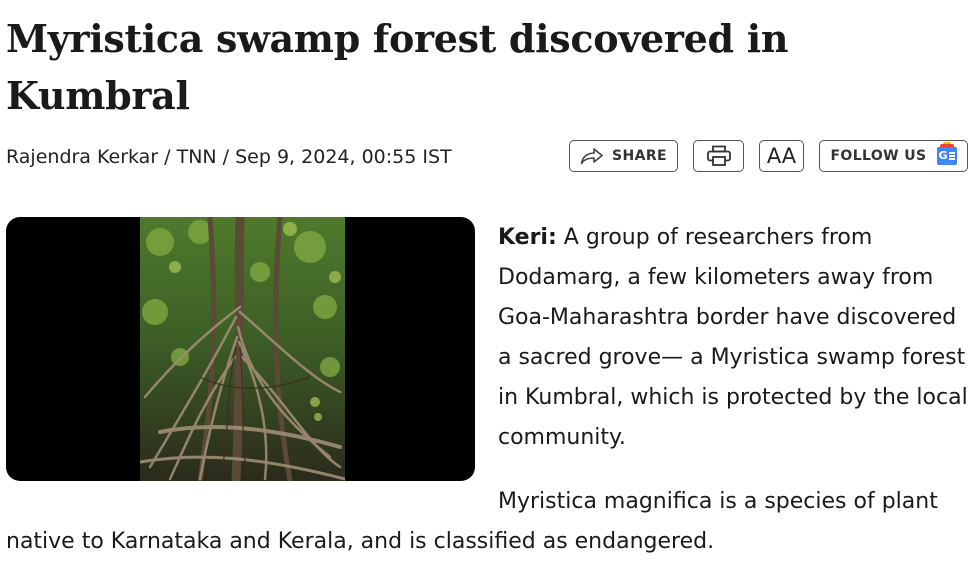 The image size is (980, 569). What do you see at coordinates (527, 237) in the screenshot?
I see `dateline: Keri:` at bounding box center [527, 237].